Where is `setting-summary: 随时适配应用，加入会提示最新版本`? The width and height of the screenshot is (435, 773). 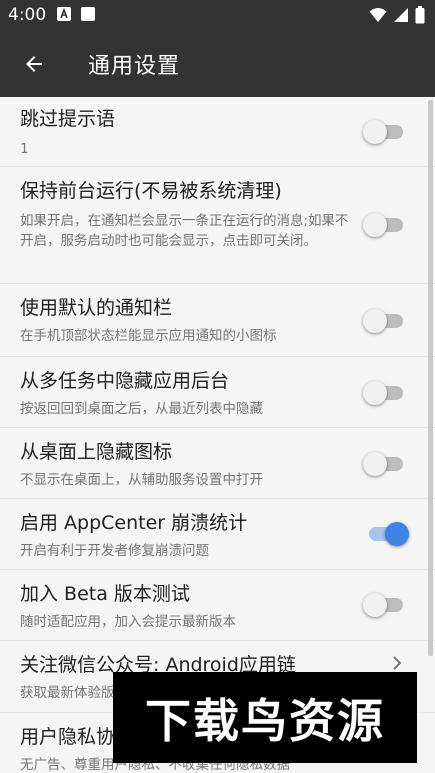
setting-summary: 随时适配应用，加入会提示最新版本 is located at coordinates (128, 622).